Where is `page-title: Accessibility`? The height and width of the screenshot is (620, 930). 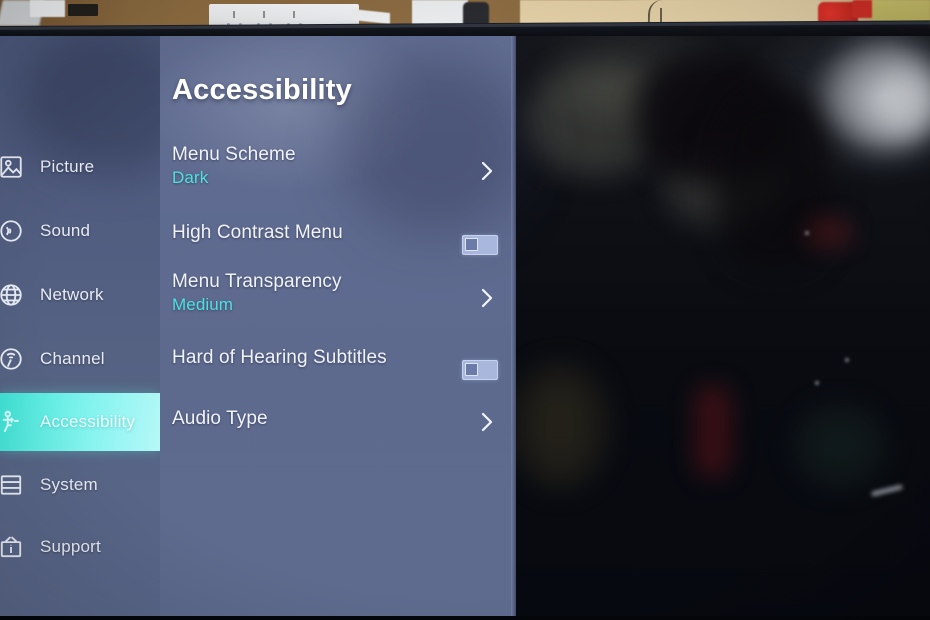
page-title: Accessibility is located at coordinates (262, 90).